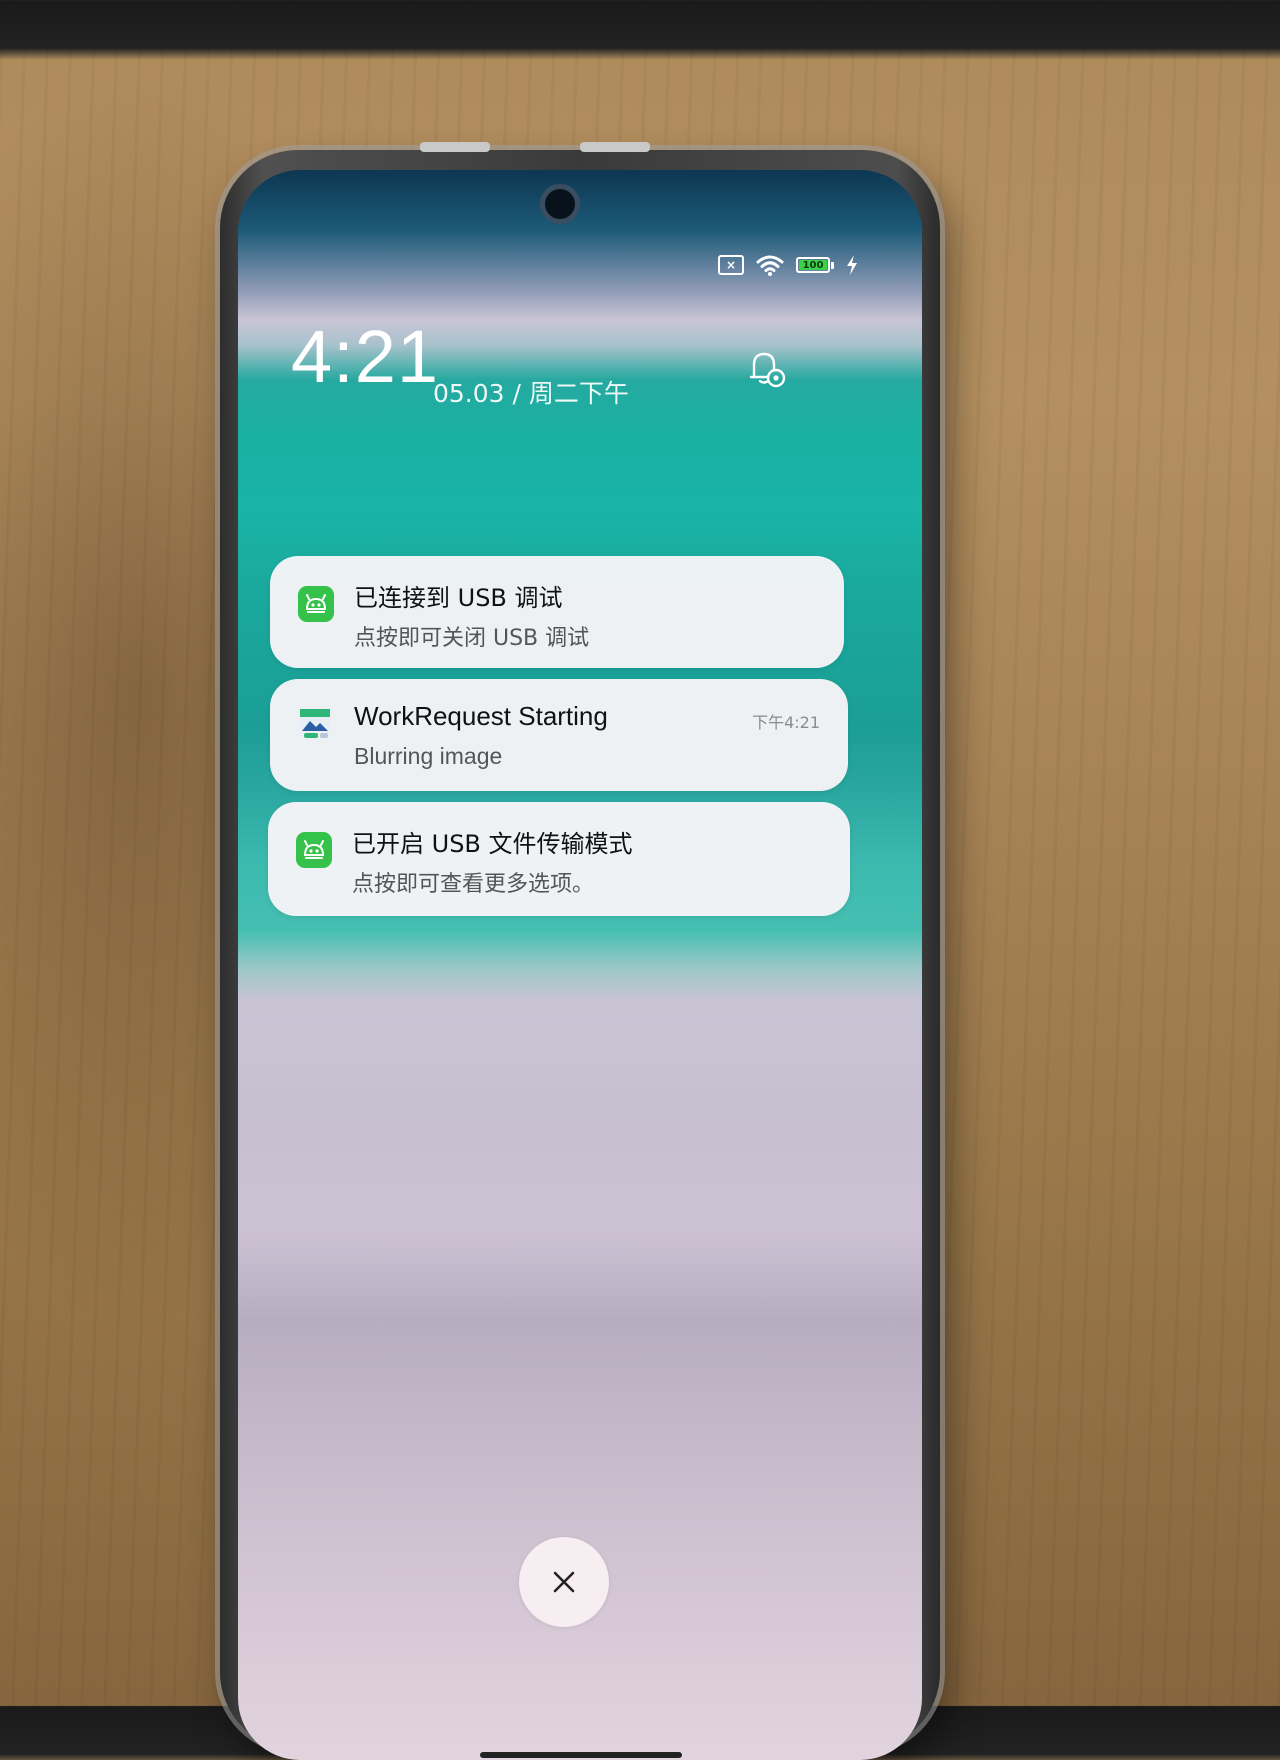  I want to click on notification-usb-debug: 已连接到 USB 调试 点按即可关闭 USB 调试, so click(557, 612).